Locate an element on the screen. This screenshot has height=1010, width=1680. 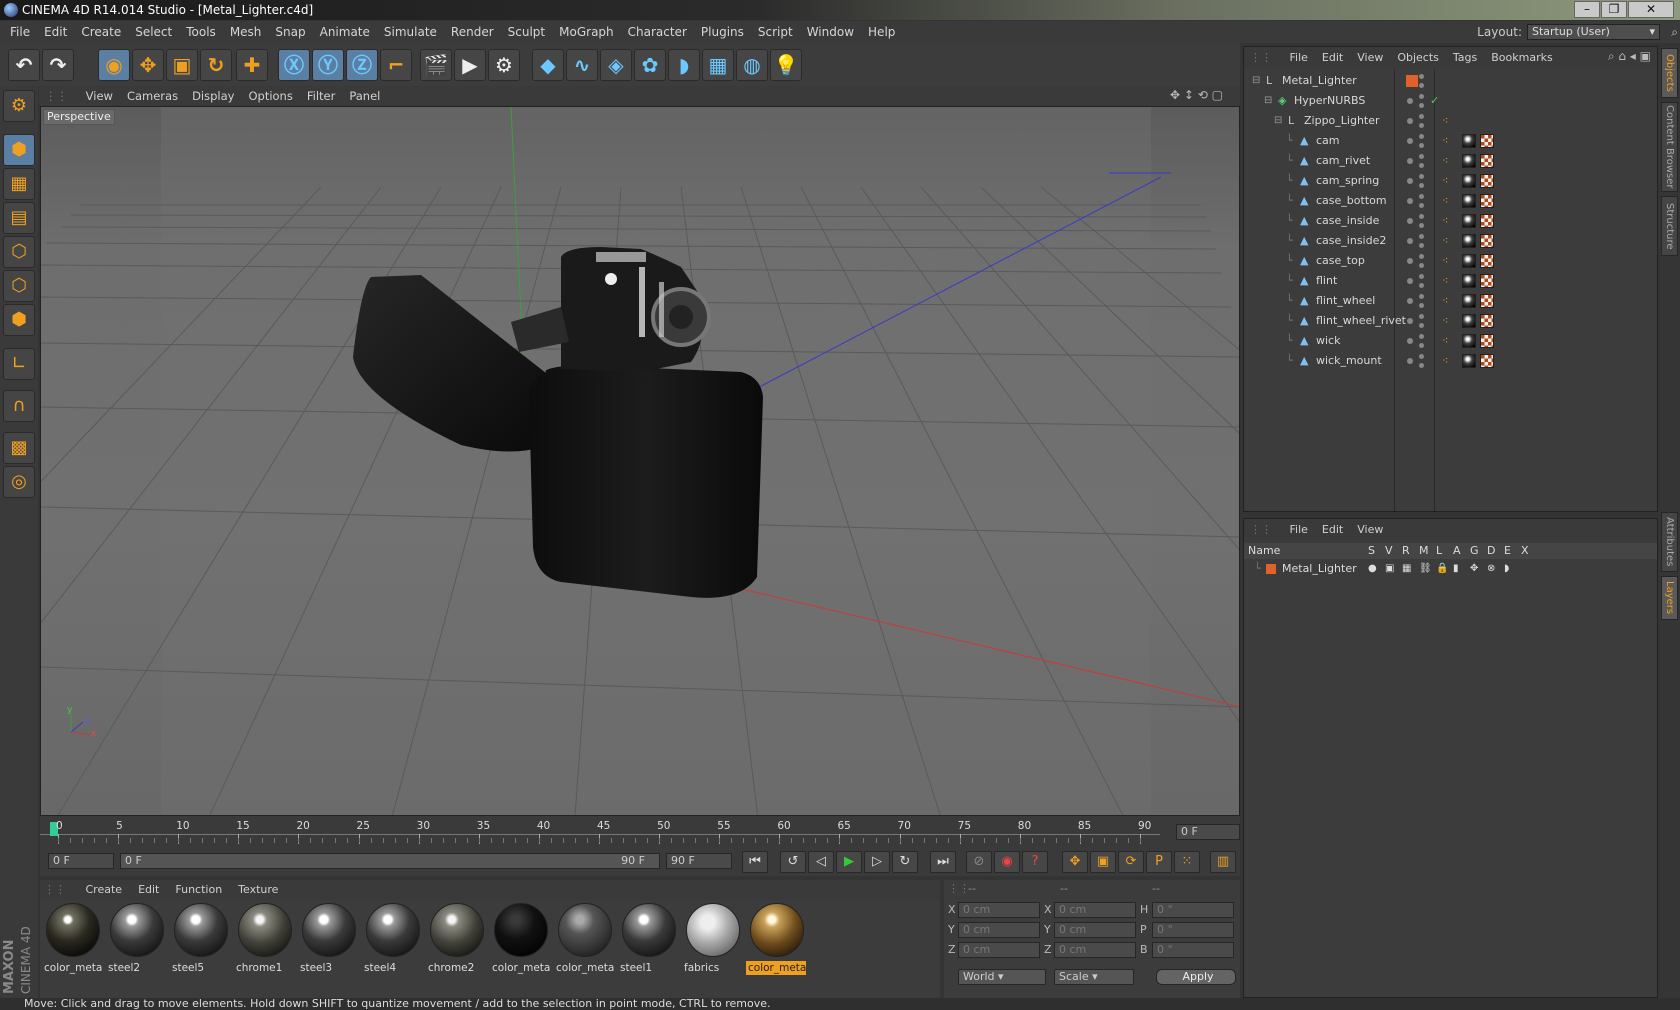
objects-menu-edit: Edit is located at coordinates (1332, 57).